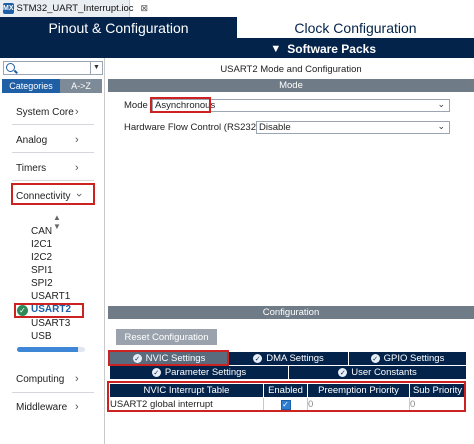 The image size is (474, 444). I want to click on file-tab-title: STM32_UART_Interrupt.ioc, so click(75, 8).